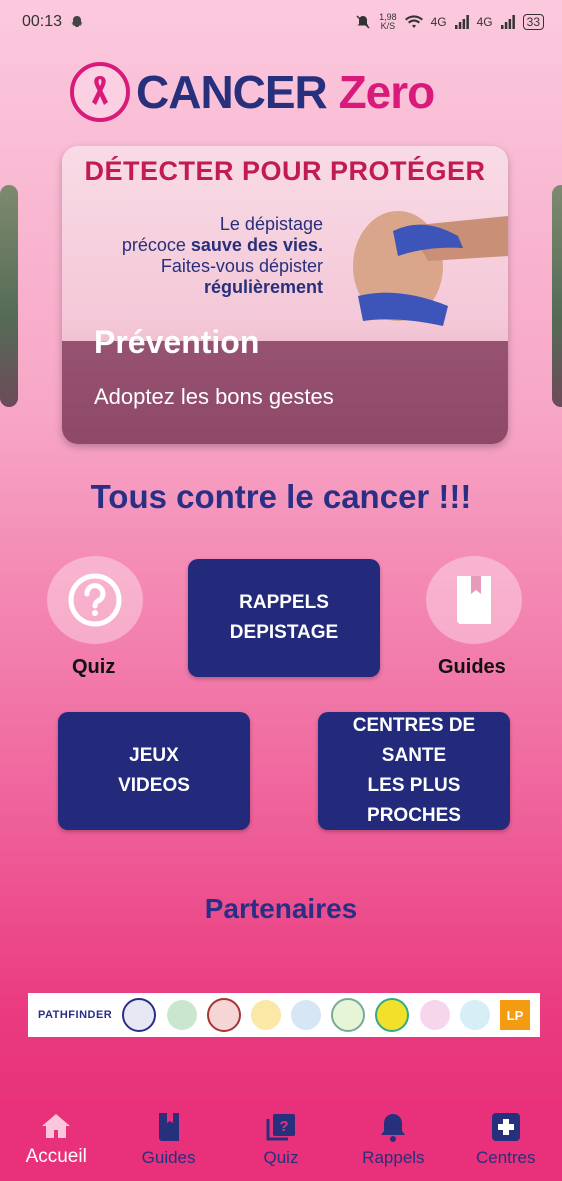 The width and height of the screenshot is (562, 1181). Describe the element at coordinates (154, 755) in the screenshot. I see `jeux-line-1: JEUX` at that location.